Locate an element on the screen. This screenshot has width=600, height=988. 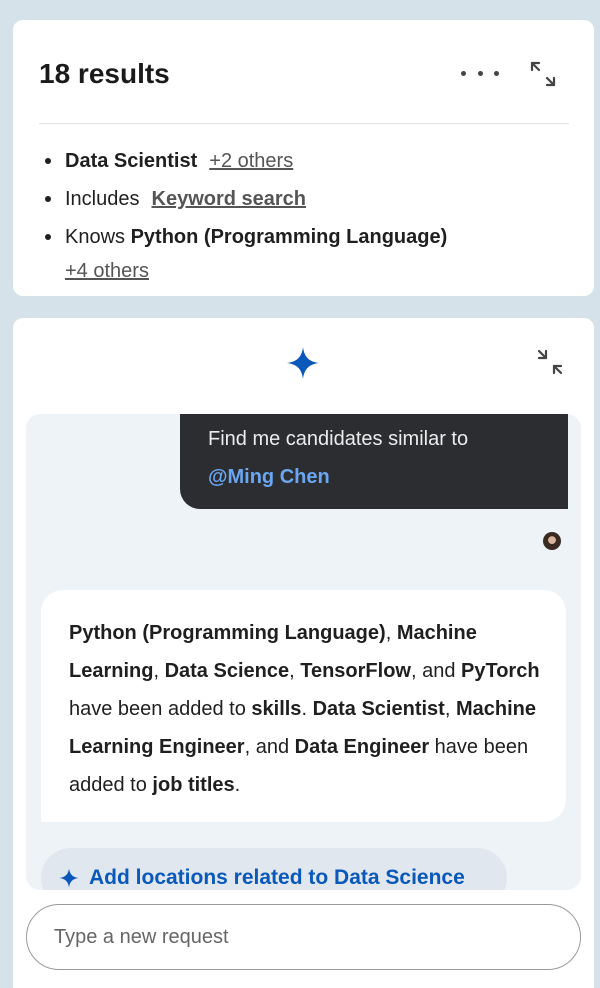
message-text: have been added to is located at coordinates (160, 709).